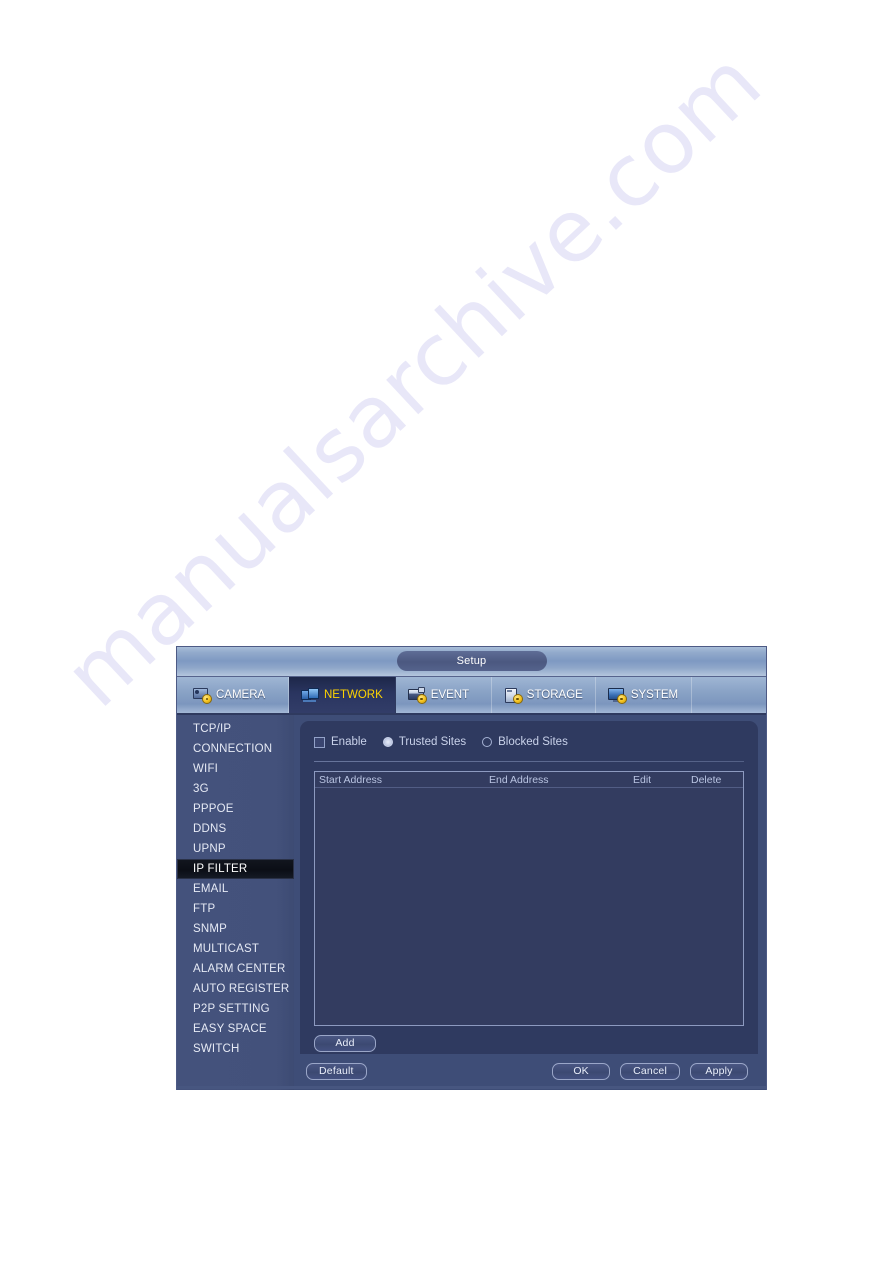  What do you see at coordinates (235, 889) in the screenshot?
I see `sidebar-item-email: EMAIL` at bounding box center [235, 889].